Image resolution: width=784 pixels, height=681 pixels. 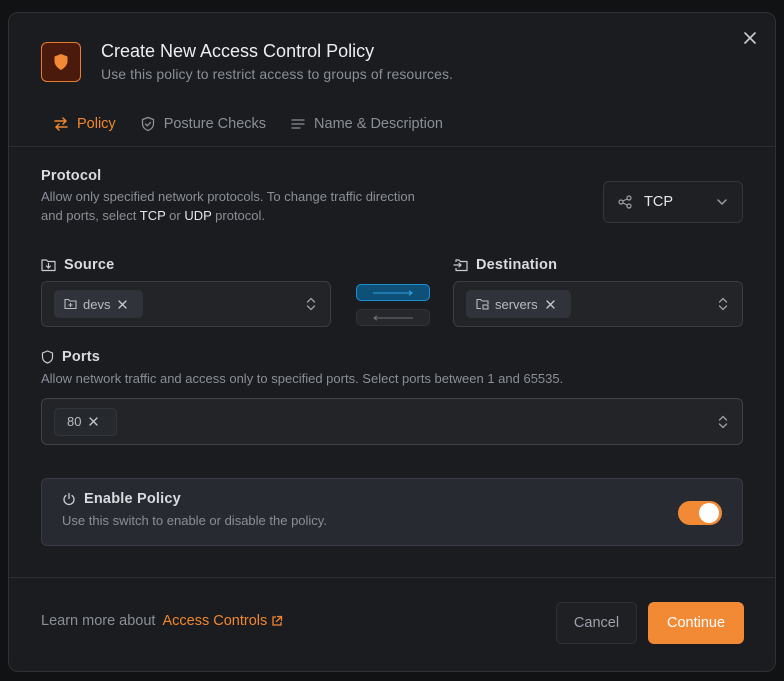 What do you see at coordinates (460, 265) in the screenshot?
I see `folder-in-icon` at bounding box center [460, 265].